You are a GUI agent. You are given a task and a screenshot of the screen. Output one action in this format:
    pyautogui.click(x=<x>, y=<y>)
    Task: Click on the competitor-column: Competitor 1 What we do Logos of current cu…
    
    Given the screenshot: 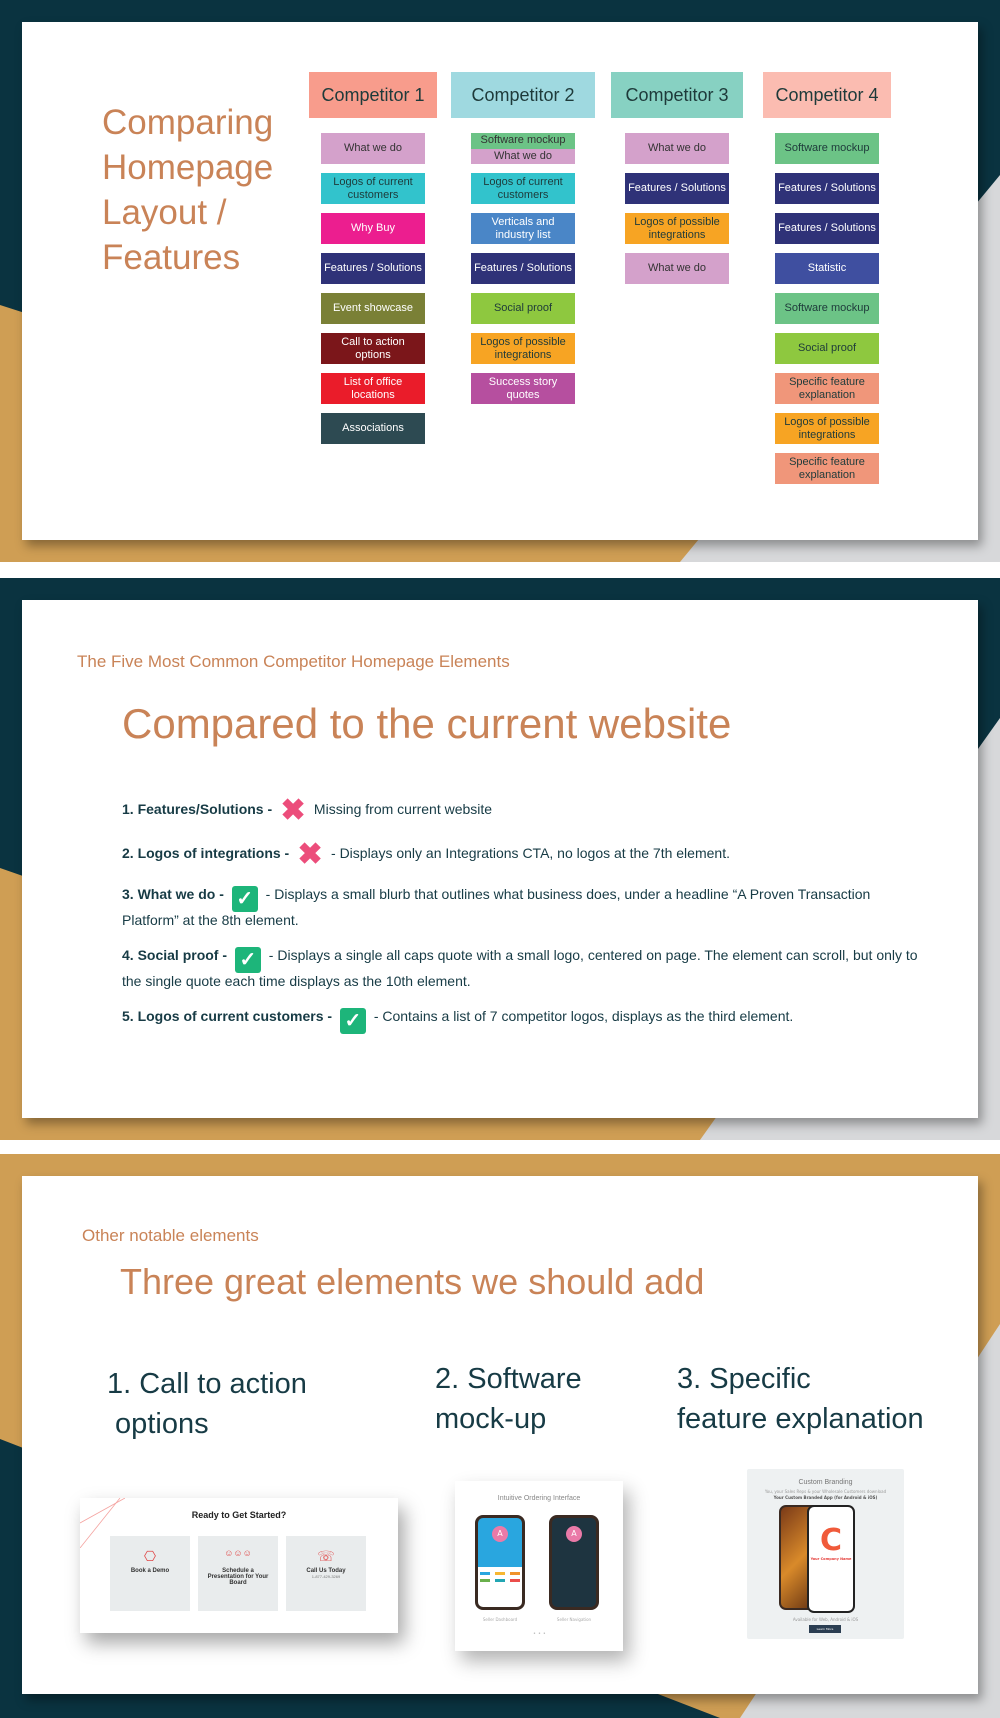 What is the action you would take?
    pyautogui.click(x=373, y=262)
    